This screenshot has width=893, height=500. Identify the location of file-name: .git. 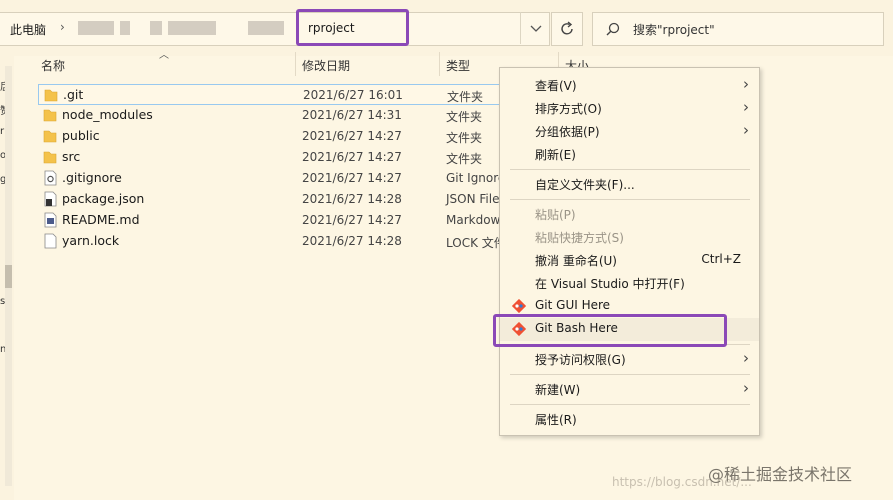
(73, 94).